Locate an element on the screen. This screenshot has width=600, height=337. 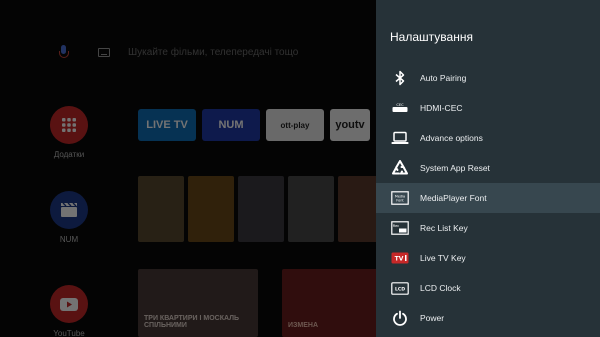
menu-item-hdmi-cec: CEC HDMI-CEC is located at coordinates (488, 108).